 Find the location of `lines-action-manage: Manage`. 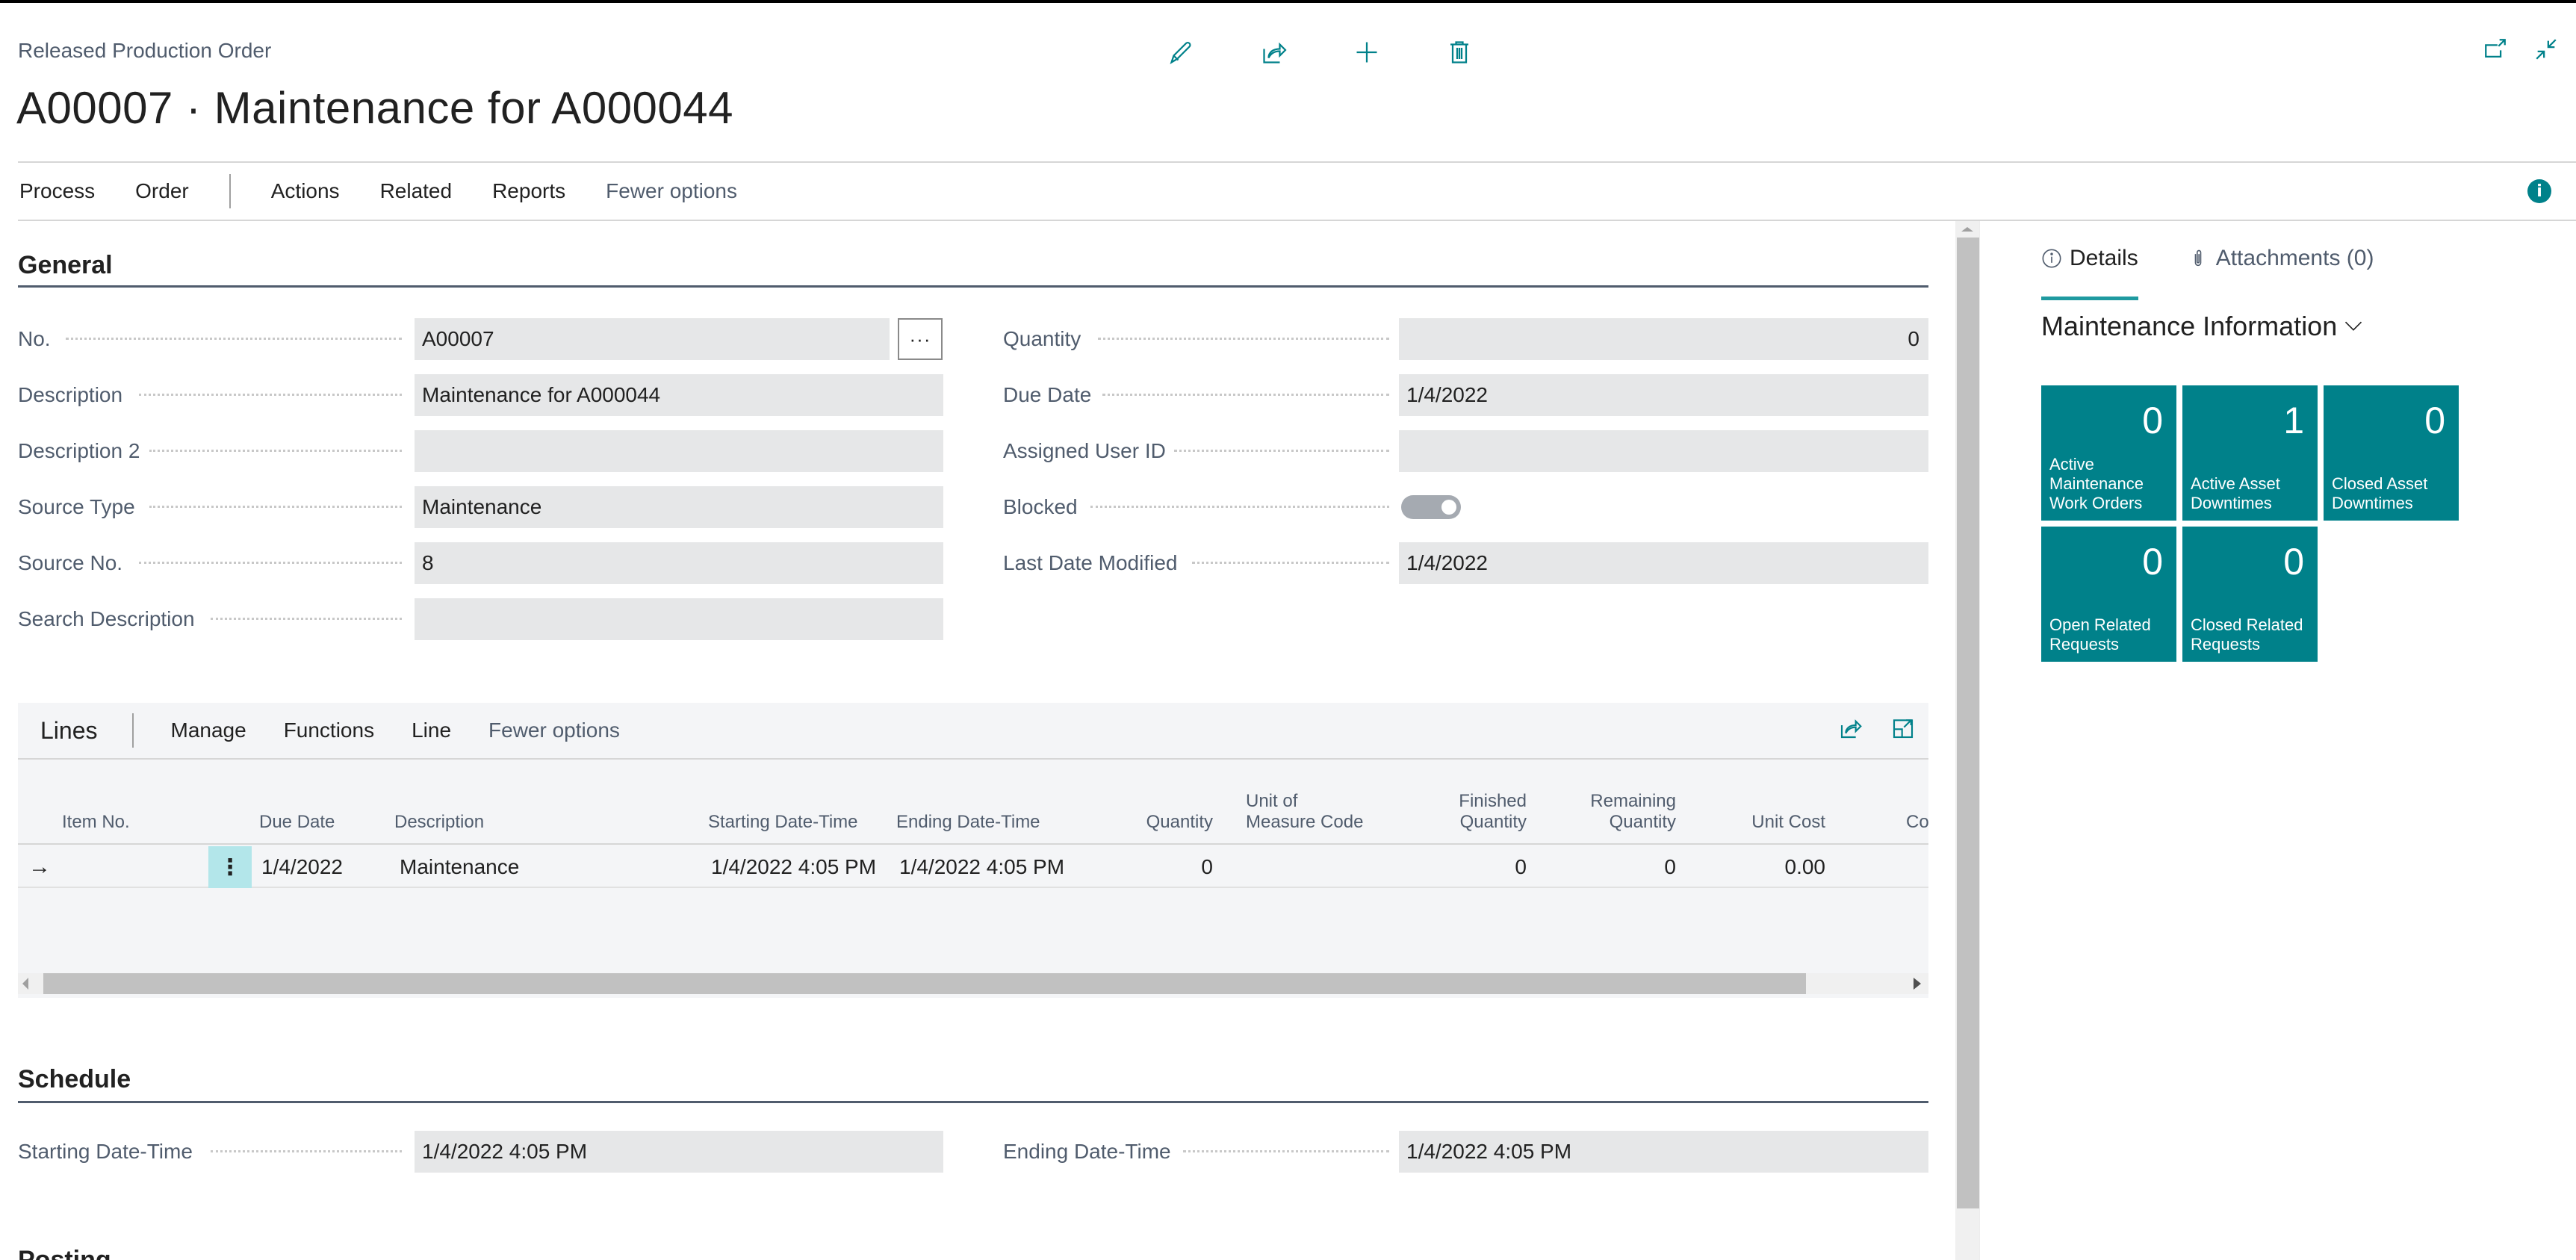

lines-action-manage: Manage is located at coordinates (209, 730).